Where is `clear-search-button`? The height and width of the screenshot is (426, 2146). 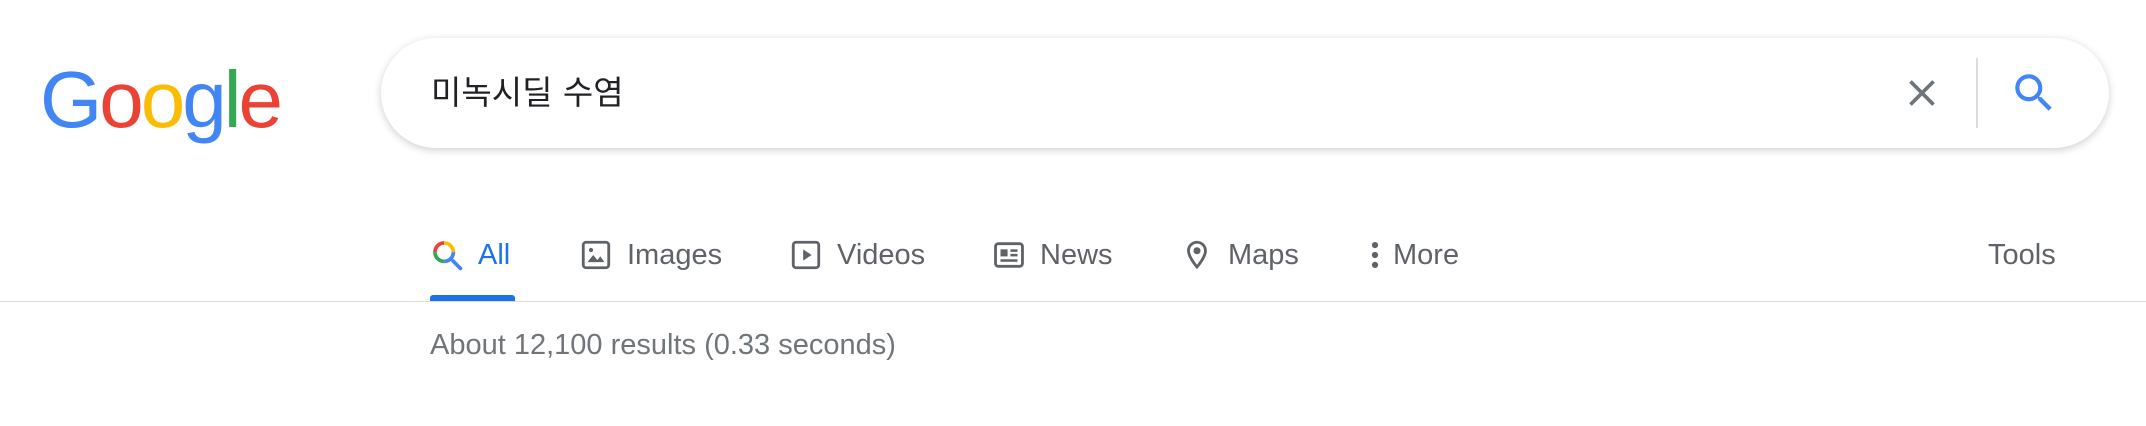 clear-search-button is located at coordinates (1922, 93).